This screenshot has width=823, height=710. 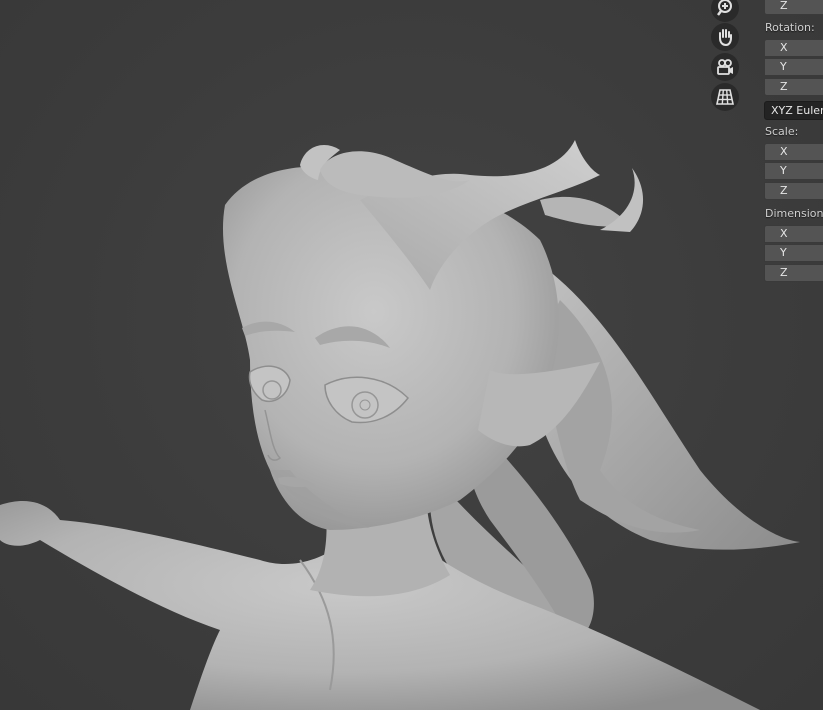 What do you see at coordinates (793, 110) in the screenshot?
I see `rotation-mode-dropdown: XYZ Euler` at bounding box center [793, 110].